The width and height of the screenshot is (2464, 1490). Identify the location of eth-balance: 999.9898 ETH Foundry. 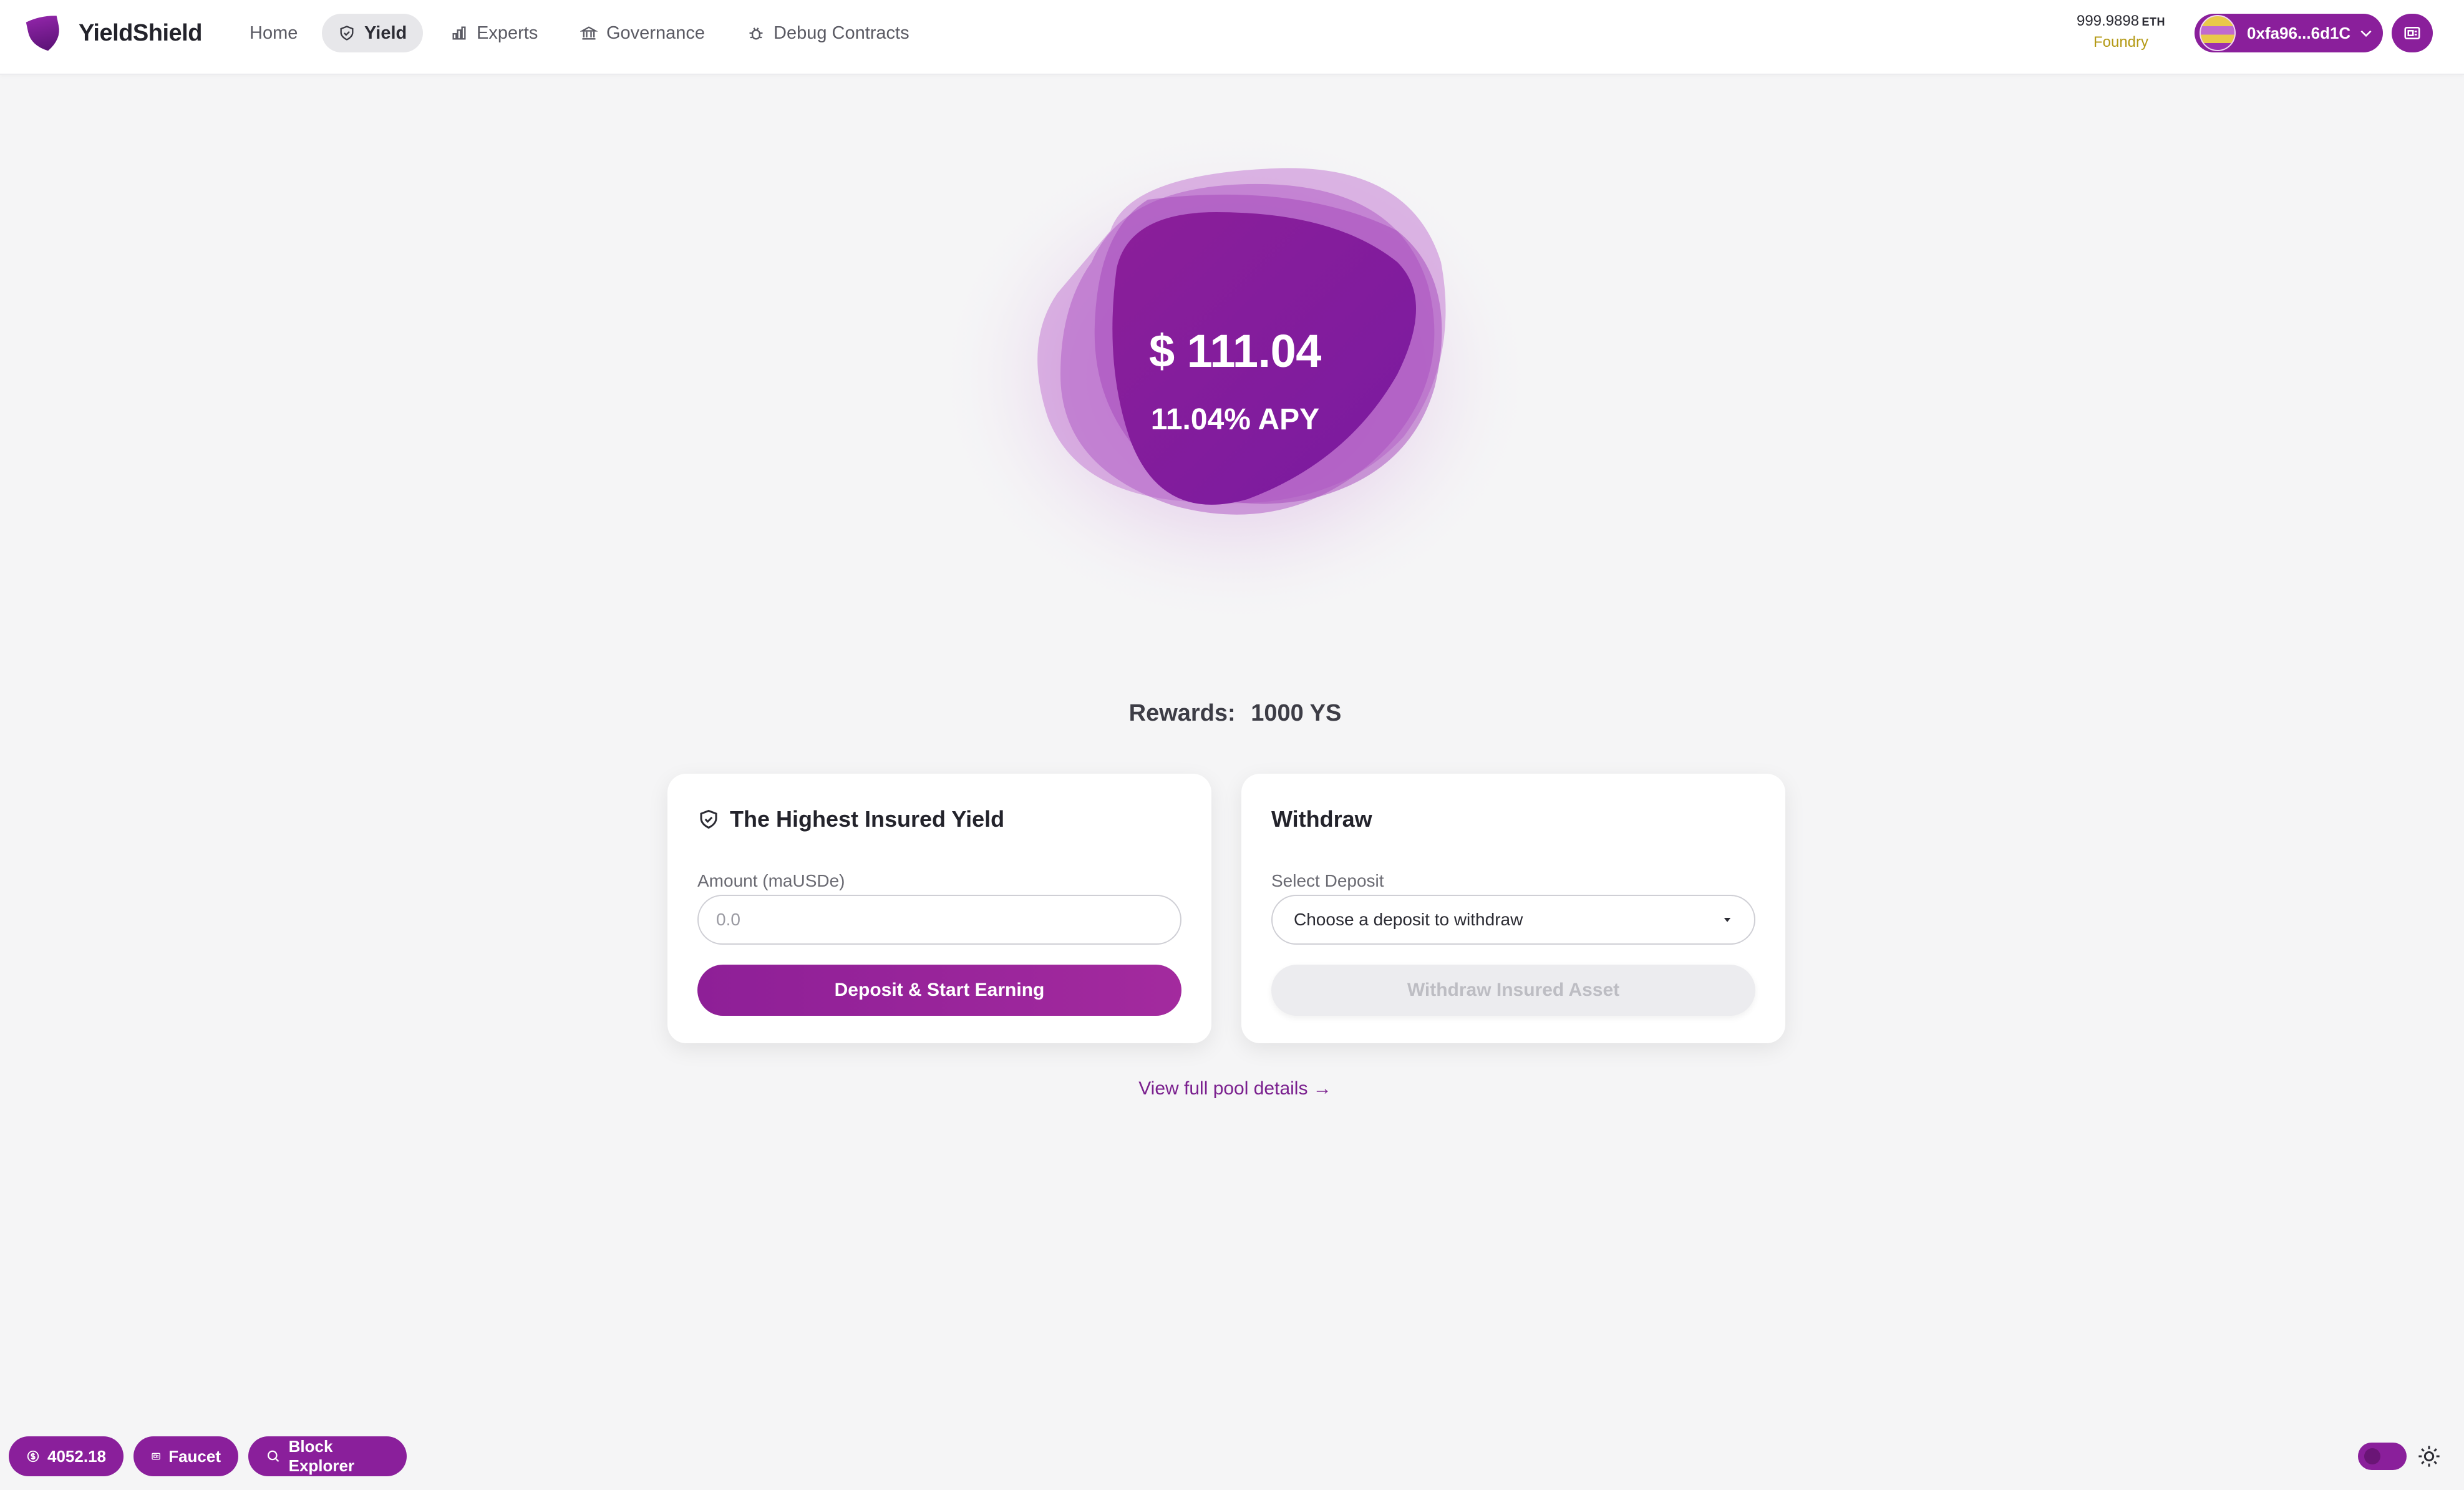
(2121, 31).